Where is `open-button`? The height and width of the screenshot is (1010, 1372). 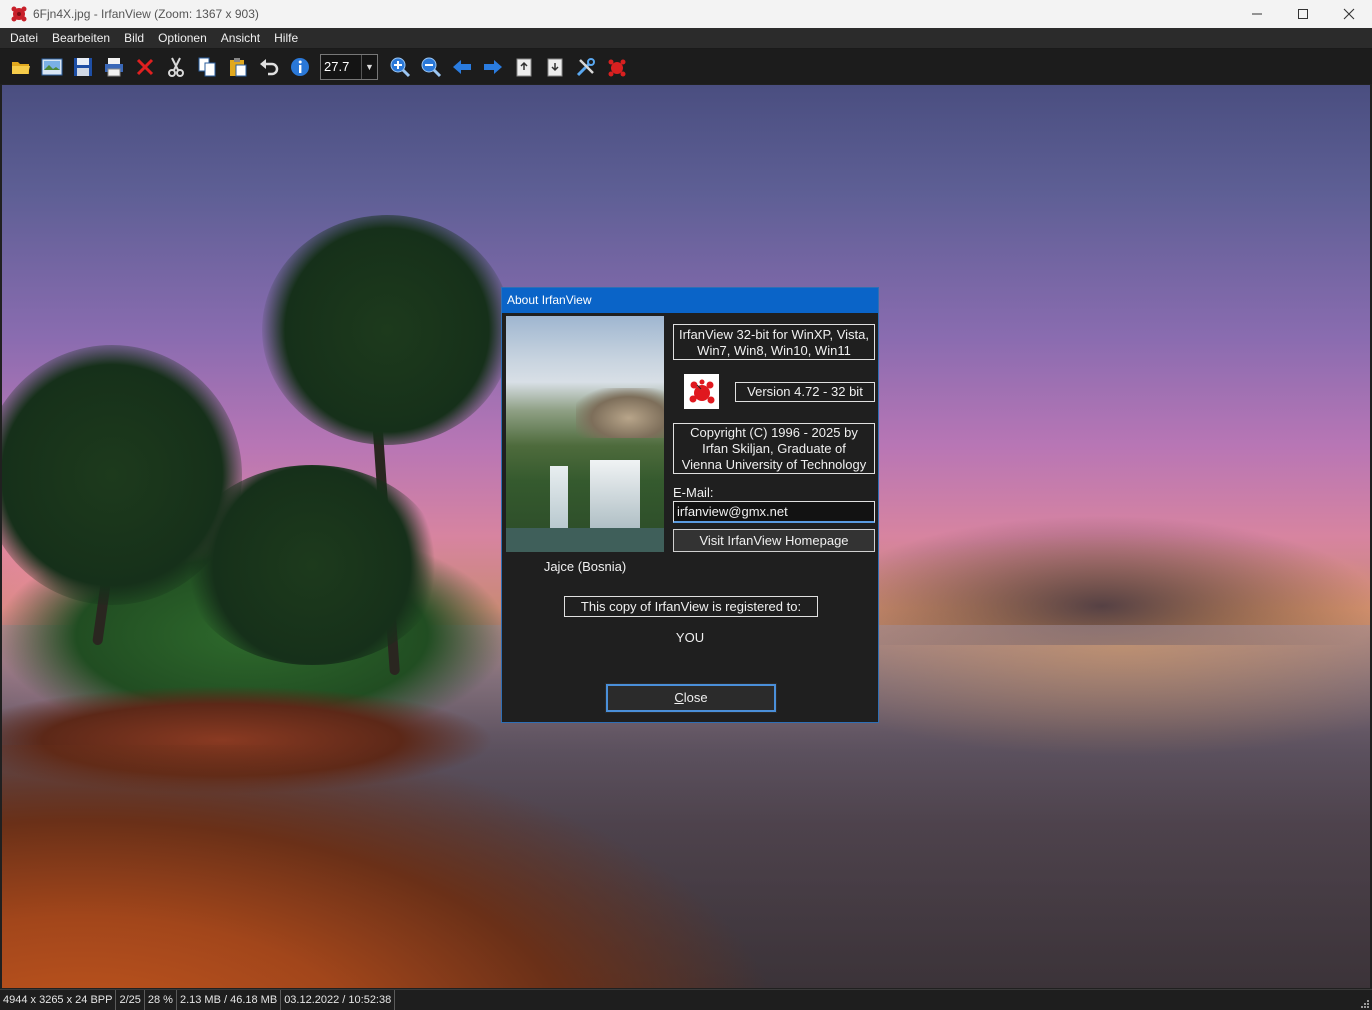 open-button is located at coordinates (20, 67).